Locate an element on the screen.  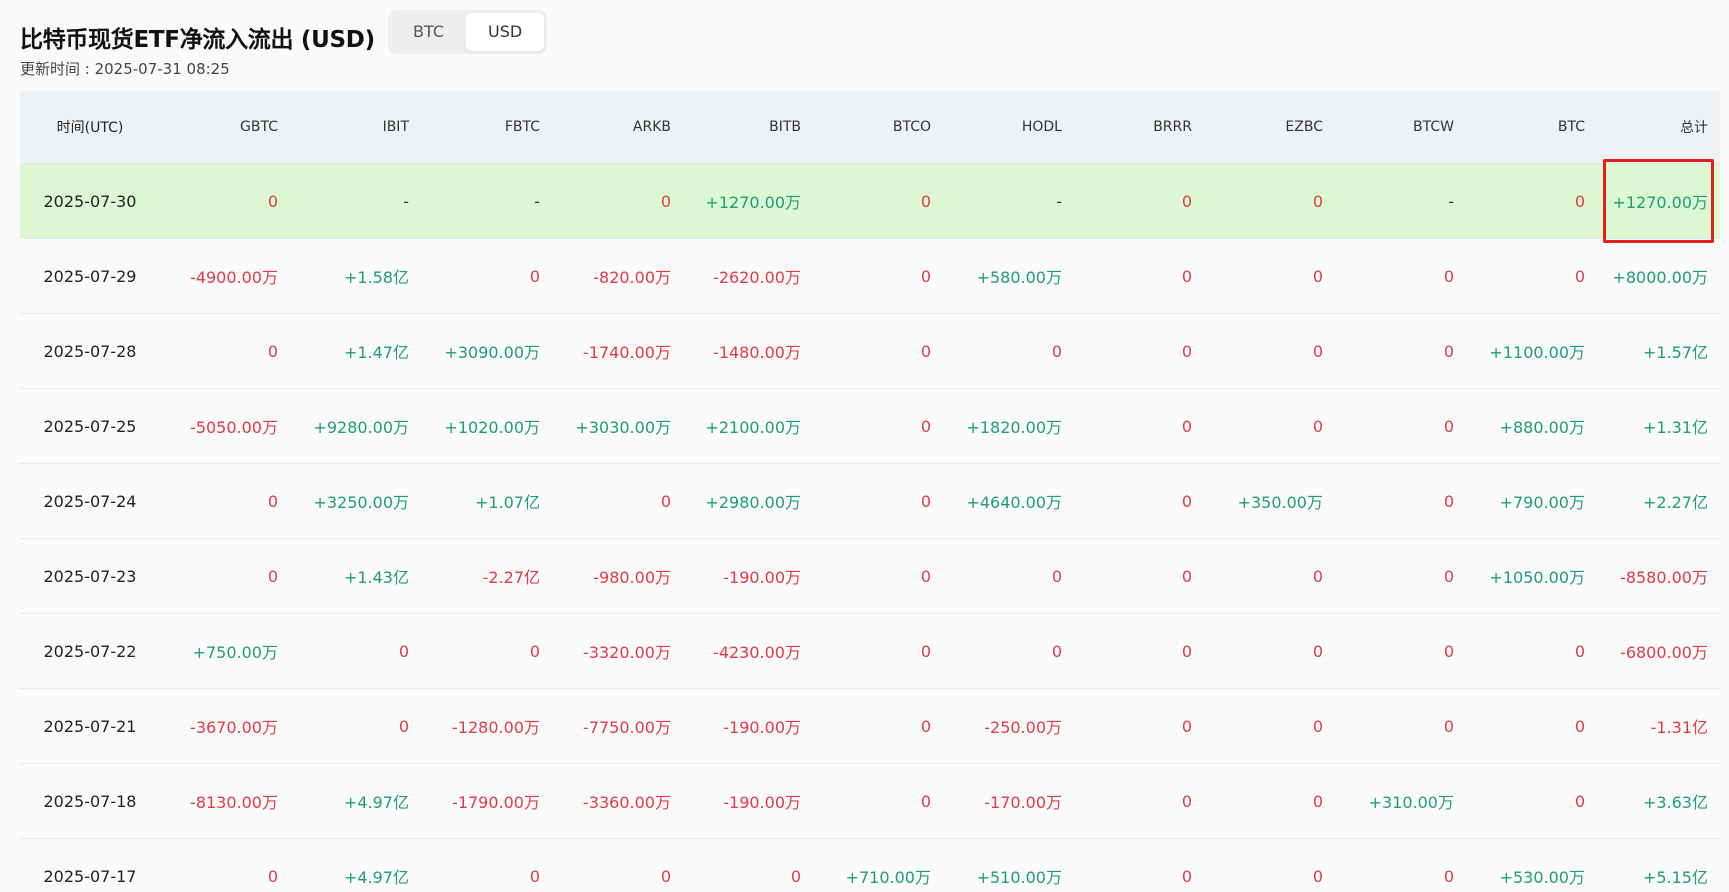
flow-cell: -1740.00万 is located at coordinates (627, 352).